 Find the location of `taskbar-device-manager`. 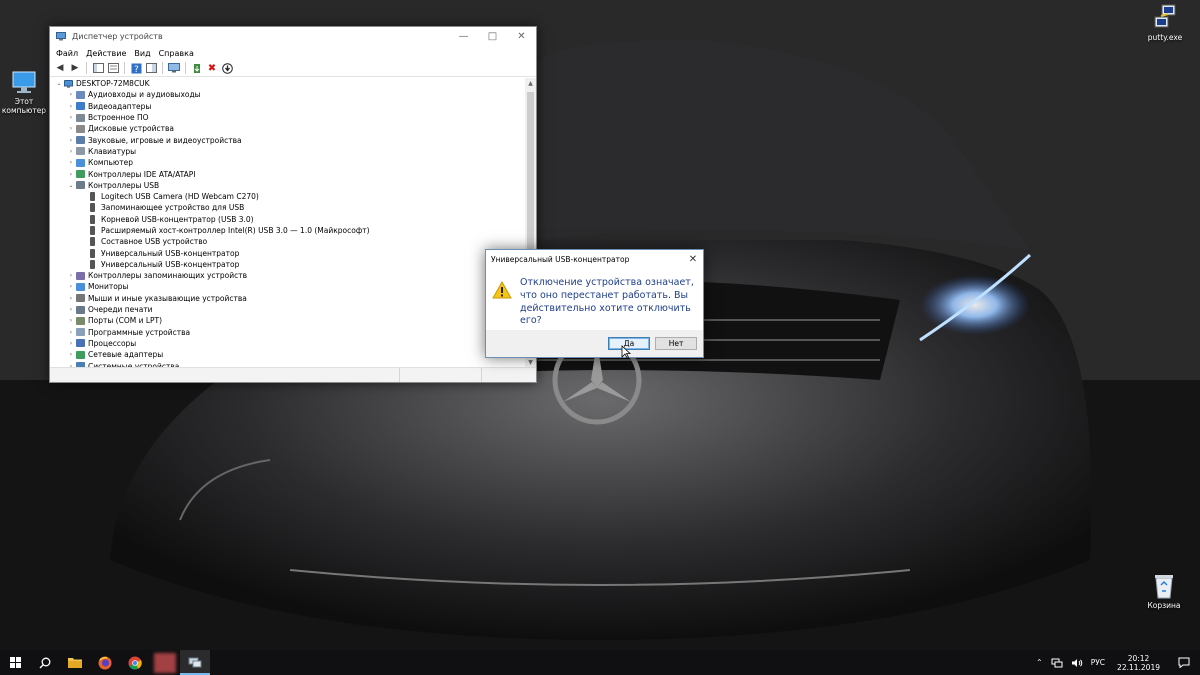

taskbar-device-manager is located at coordinates (195, 662).